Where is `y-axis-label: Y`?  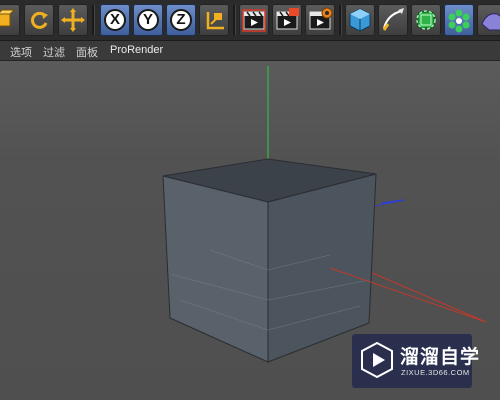
y-axis-label: Y is located at coordinates (147, 19).